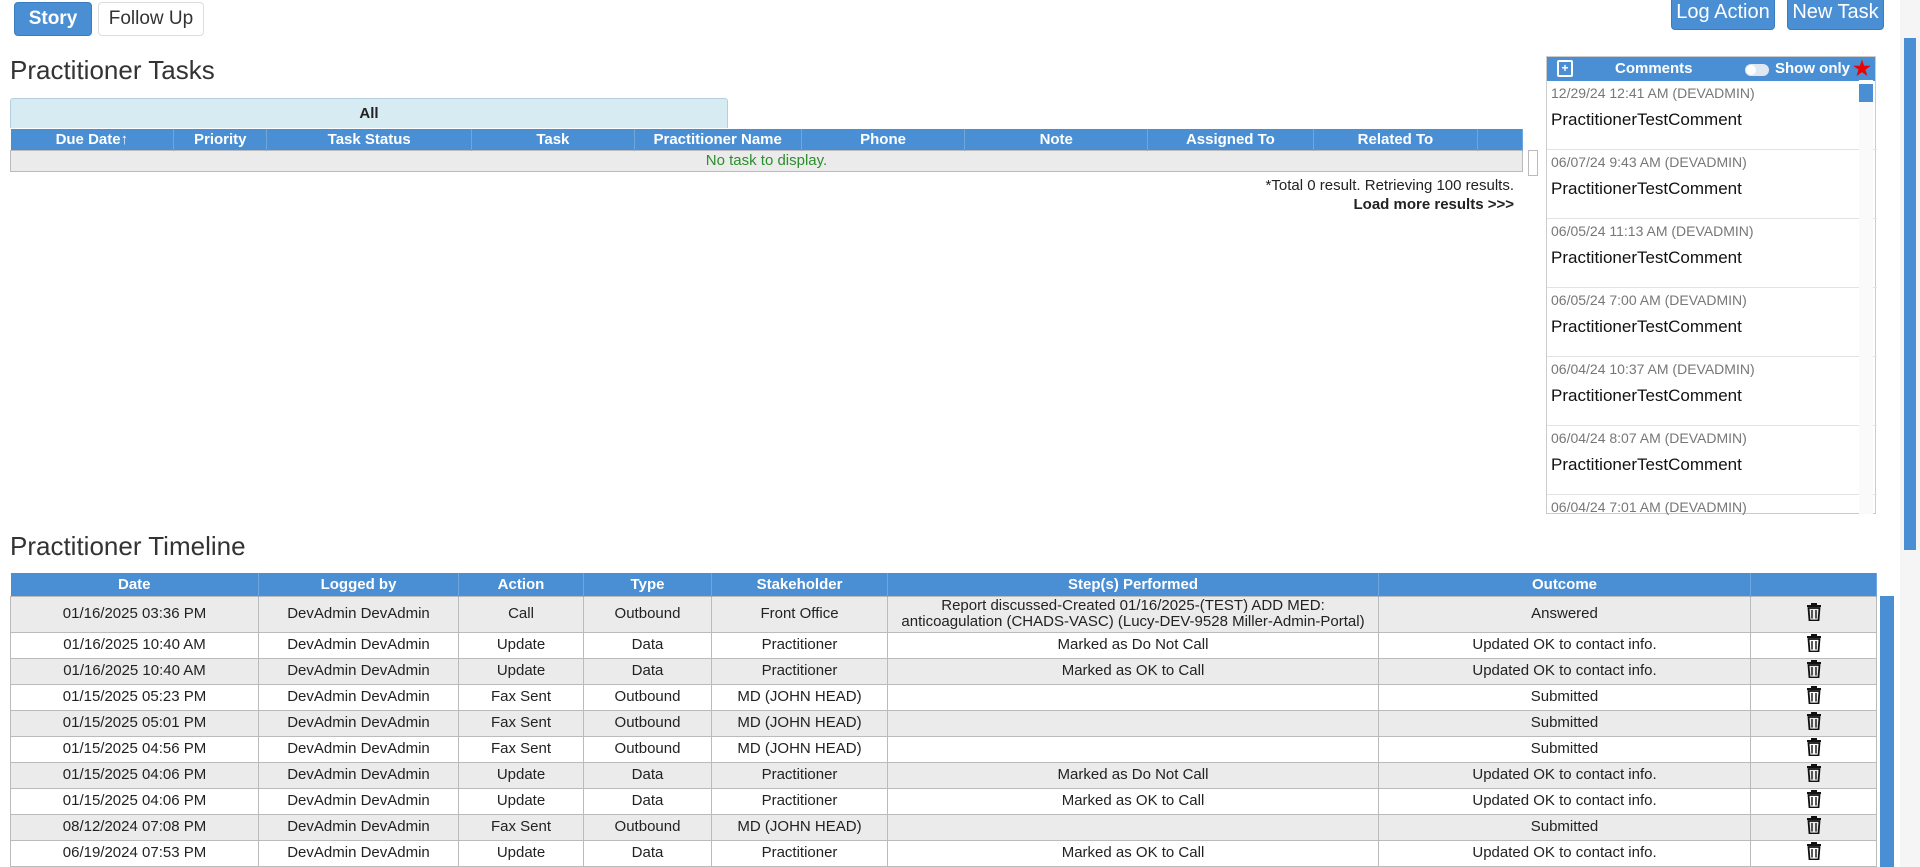 The height and width of the screenshot is (867, 1920). What do you see at coordinates (53, 19) in the screenshot?
I see `tab-story: Story` at bounding box center [53, 19].